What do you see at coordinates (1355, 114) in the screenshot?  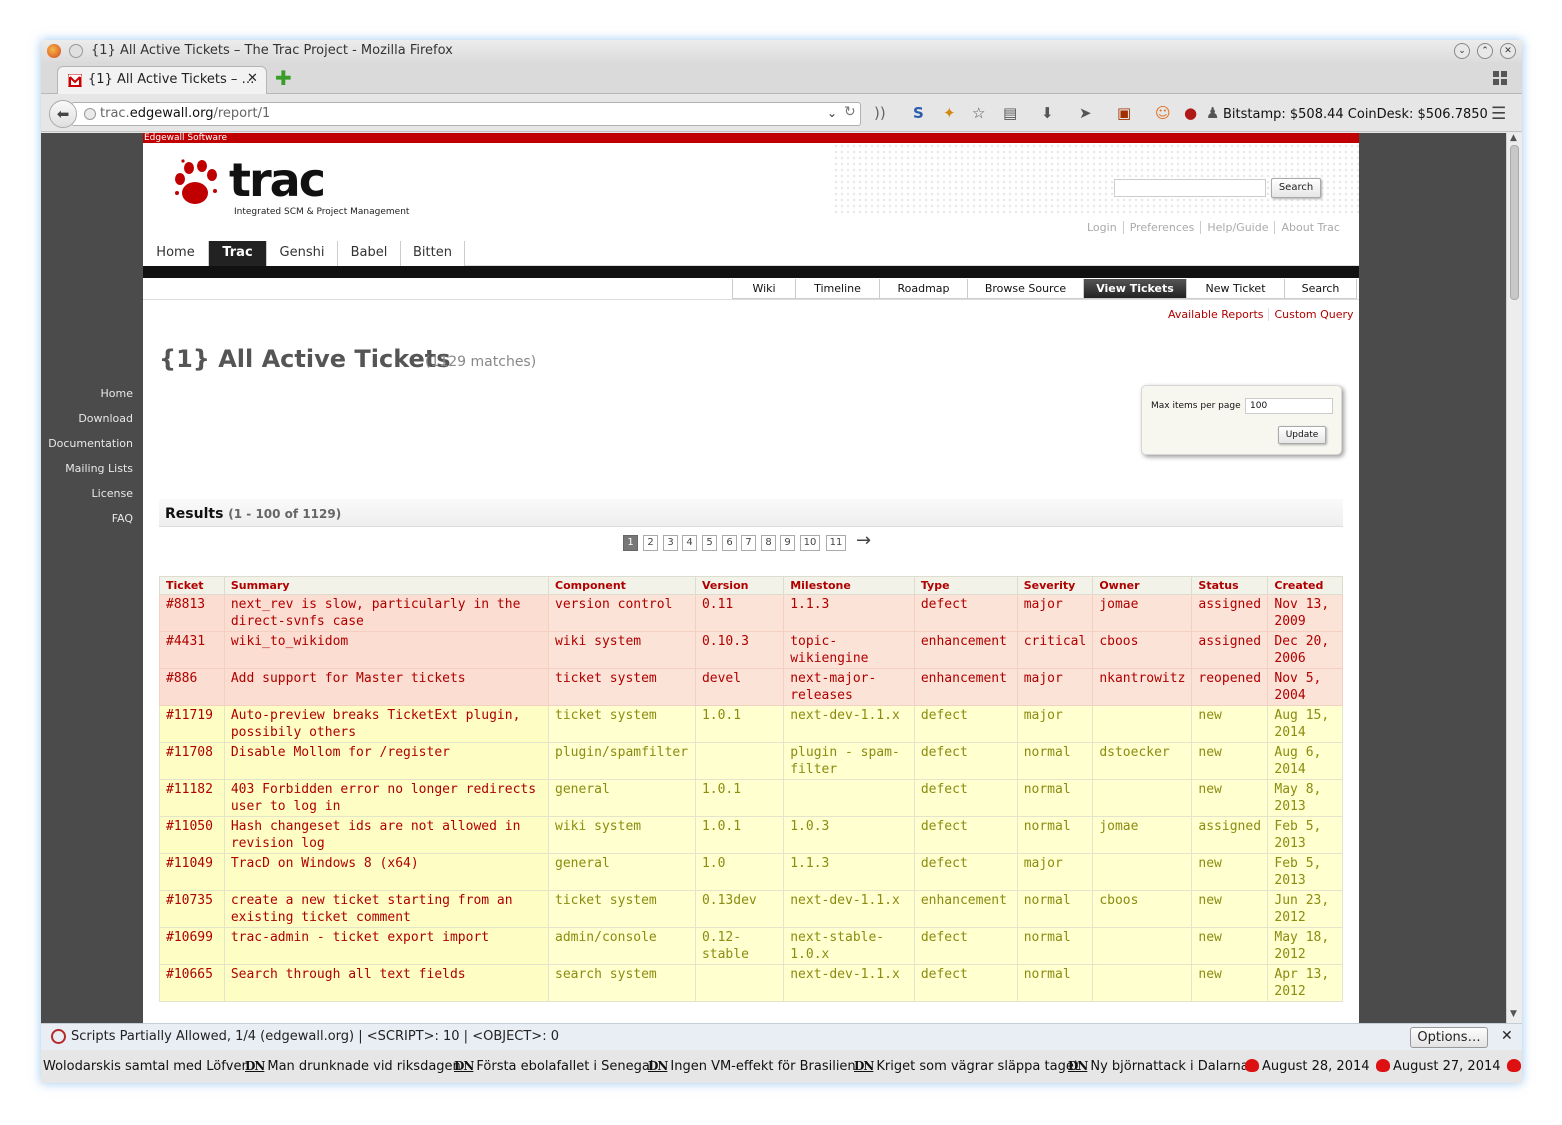 I see `btc-ticker: Bitstamp: $508.44 CoinDesk: $506.7850` at bounding box center [1355, 114].